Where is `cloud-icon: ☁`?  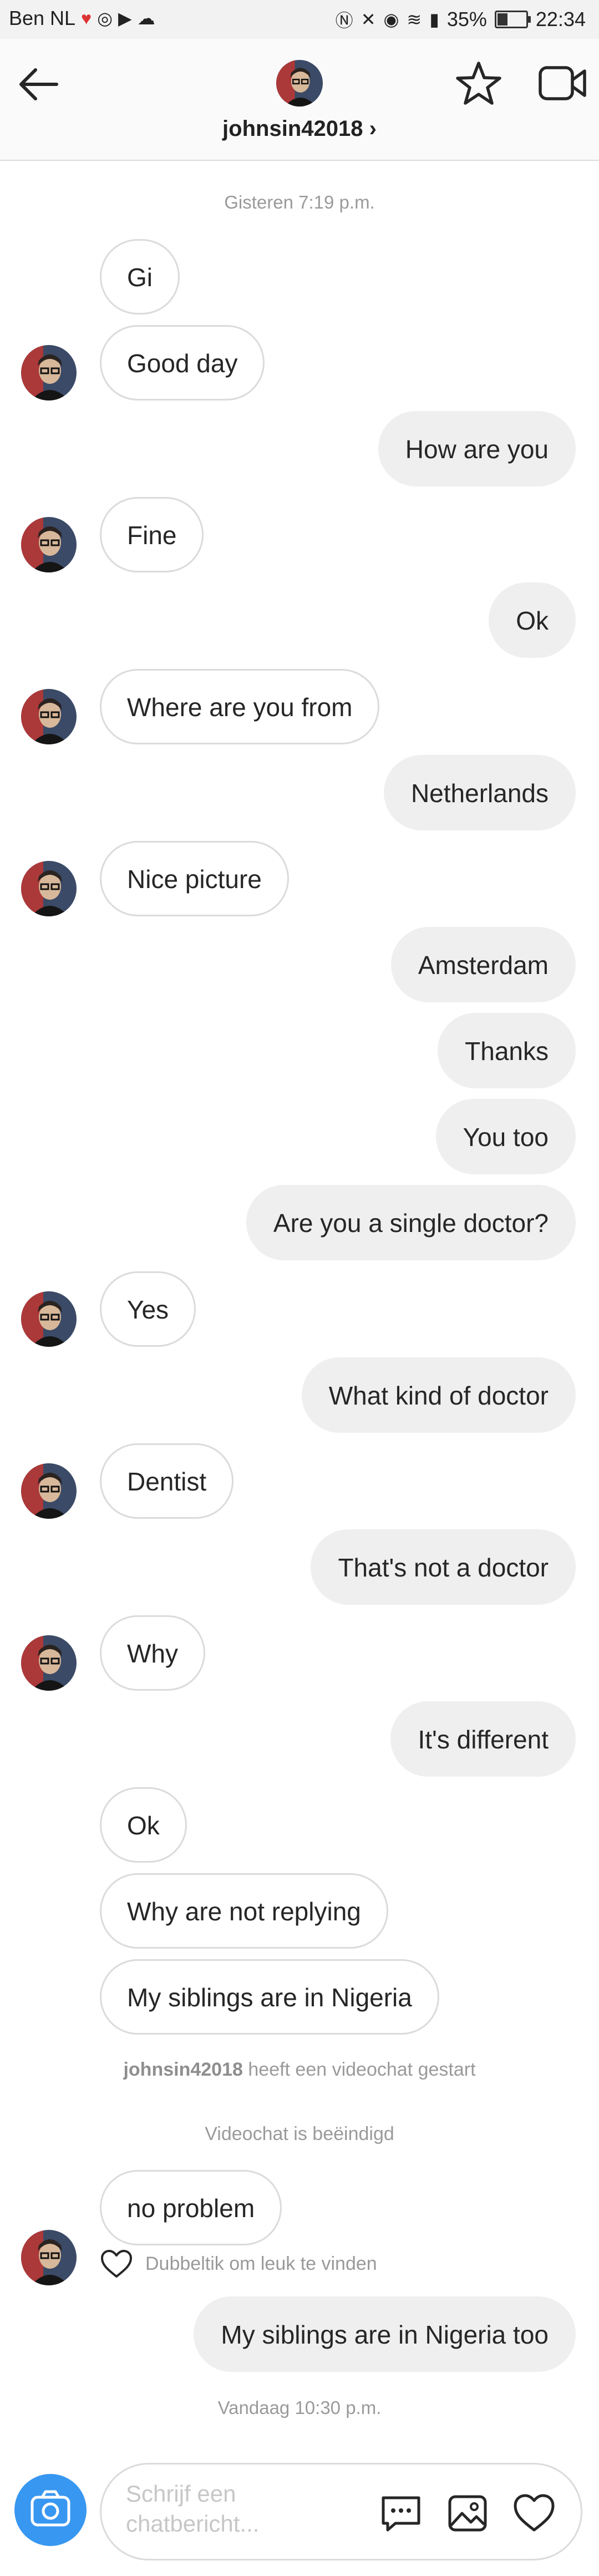 cloud-icon: ☁ is located at coordinates (146, 18).